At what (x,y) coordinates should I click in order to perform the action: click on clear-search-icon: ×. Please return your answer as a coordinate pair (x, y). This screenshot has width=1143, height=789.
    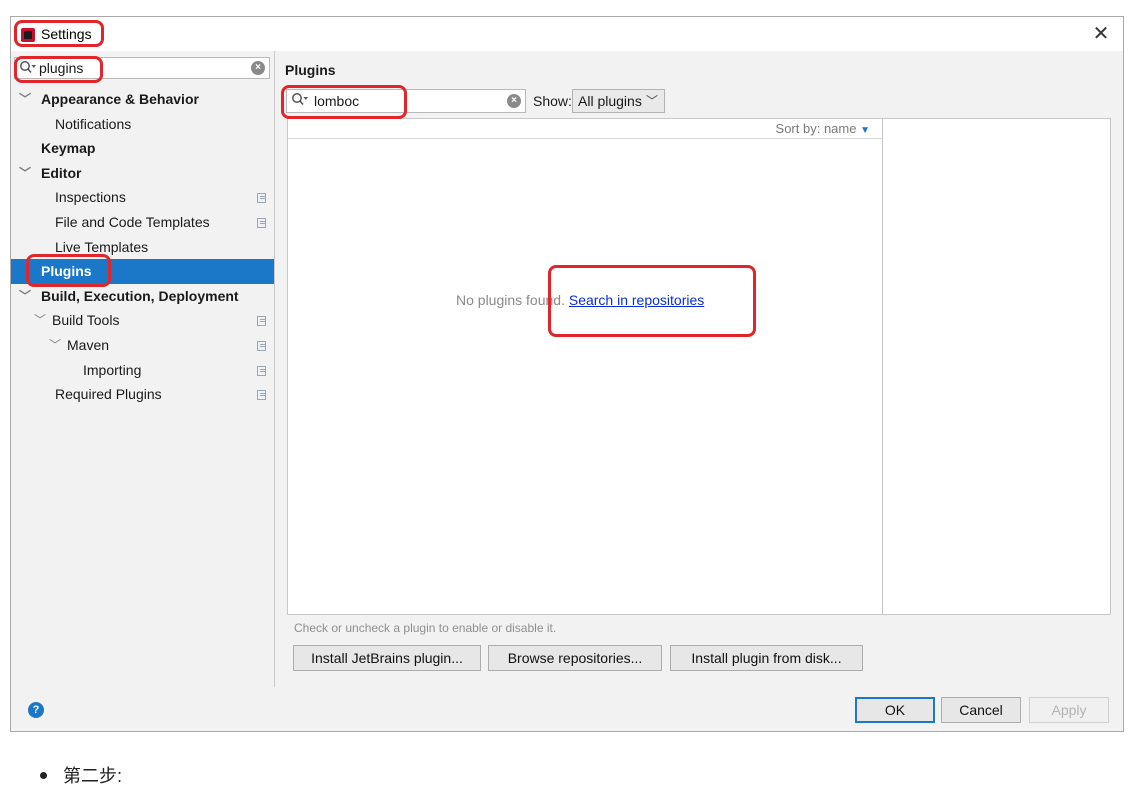
    Looking at the image, I should click on (258, 68).